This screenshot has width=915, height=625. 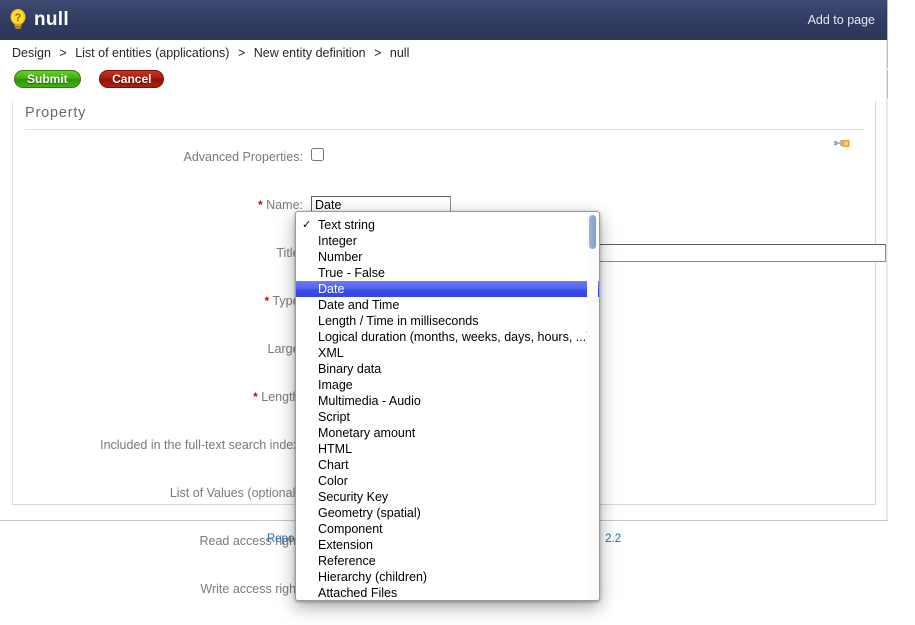 I want to click on field-label: Write access right:, so click(x=251, y=589).